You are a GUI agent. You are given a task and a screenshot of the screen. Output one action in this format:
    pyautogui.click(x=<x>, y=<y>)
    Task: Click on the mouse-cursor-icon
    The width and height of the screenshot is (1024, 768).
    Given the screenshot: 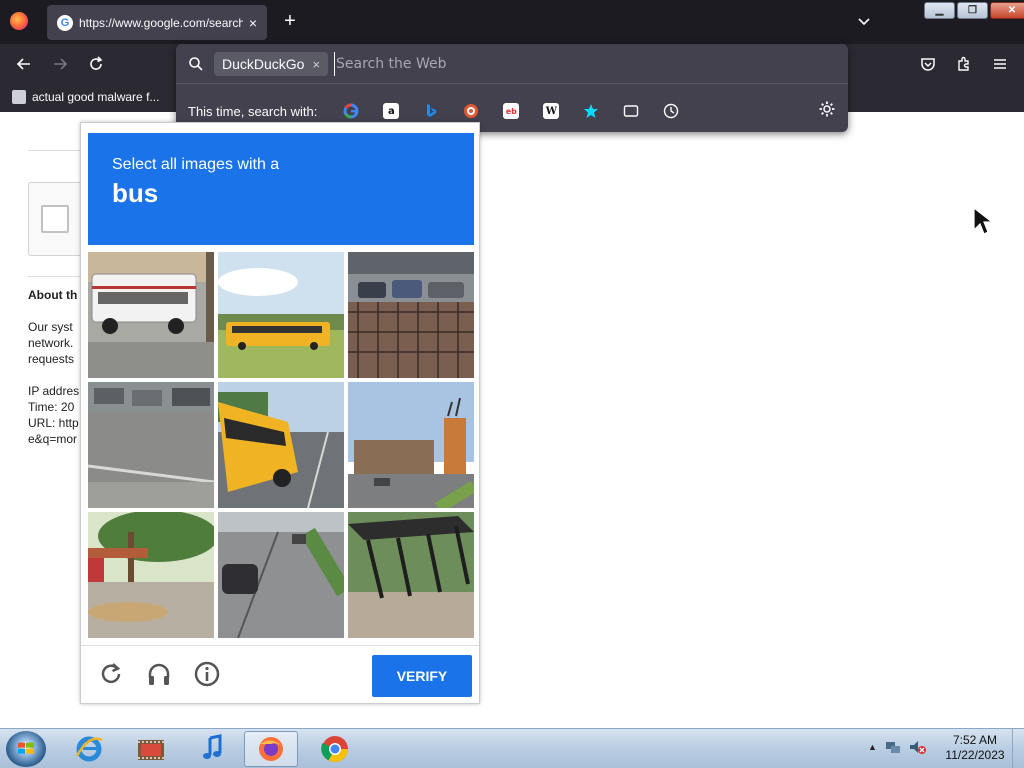 What is the action you would take?
    pyautogui.click(x=983, y=220)
    